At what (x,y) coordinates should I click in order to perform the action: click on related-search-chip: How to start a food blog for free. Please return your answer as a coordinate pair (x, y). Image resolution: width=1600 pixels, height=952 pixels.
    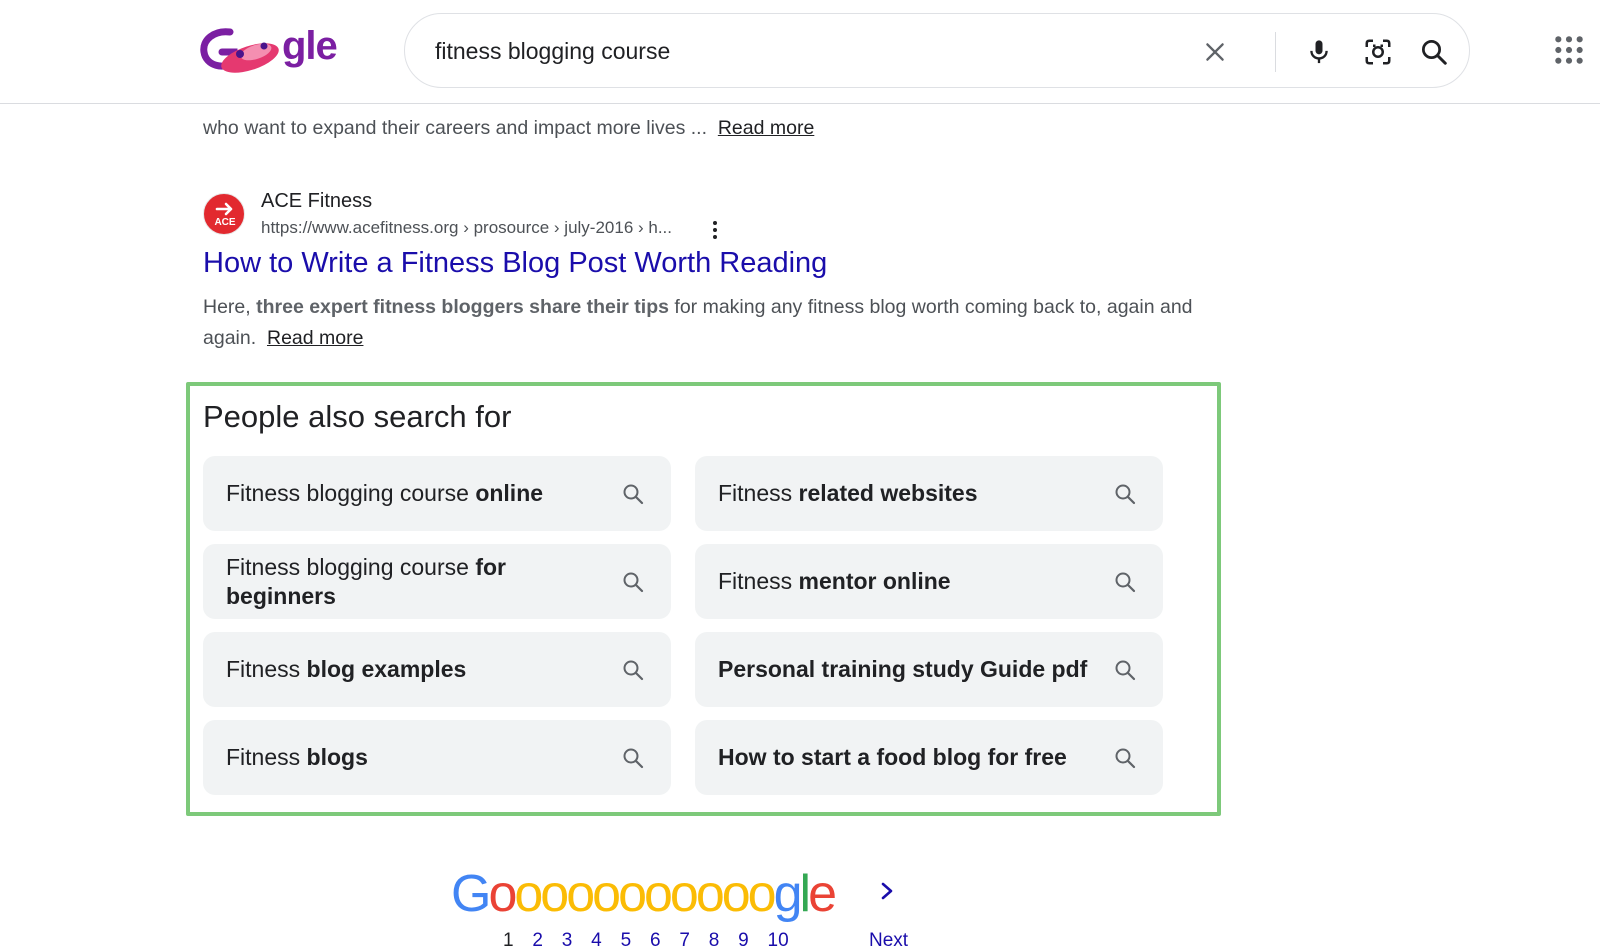
    Looking at the image, I should click on (929, 757).